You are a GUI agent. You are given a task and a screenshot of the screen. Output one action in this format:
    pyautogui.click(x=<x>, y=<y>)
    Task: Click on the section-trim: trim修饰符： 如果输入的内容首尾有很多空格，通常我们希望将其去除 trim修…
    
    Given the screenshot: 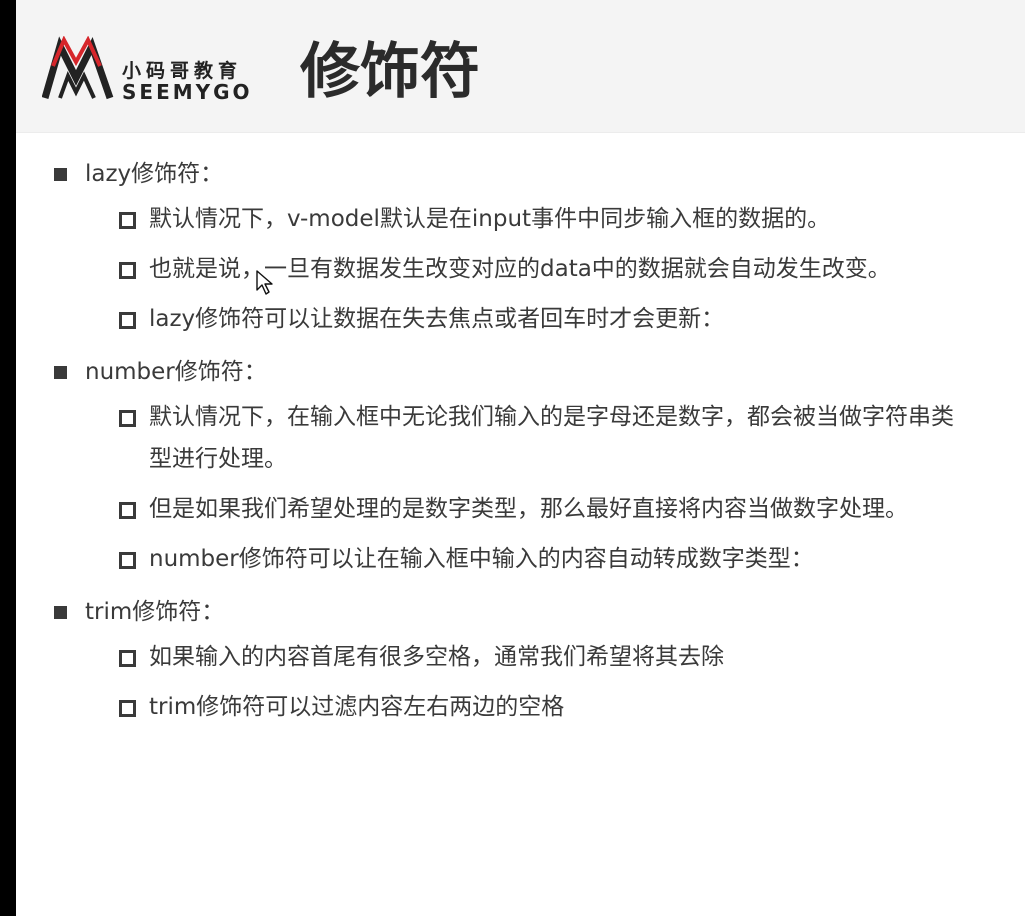 What is the action you would take?
    pyautogui.click(x=520, y=661)
    